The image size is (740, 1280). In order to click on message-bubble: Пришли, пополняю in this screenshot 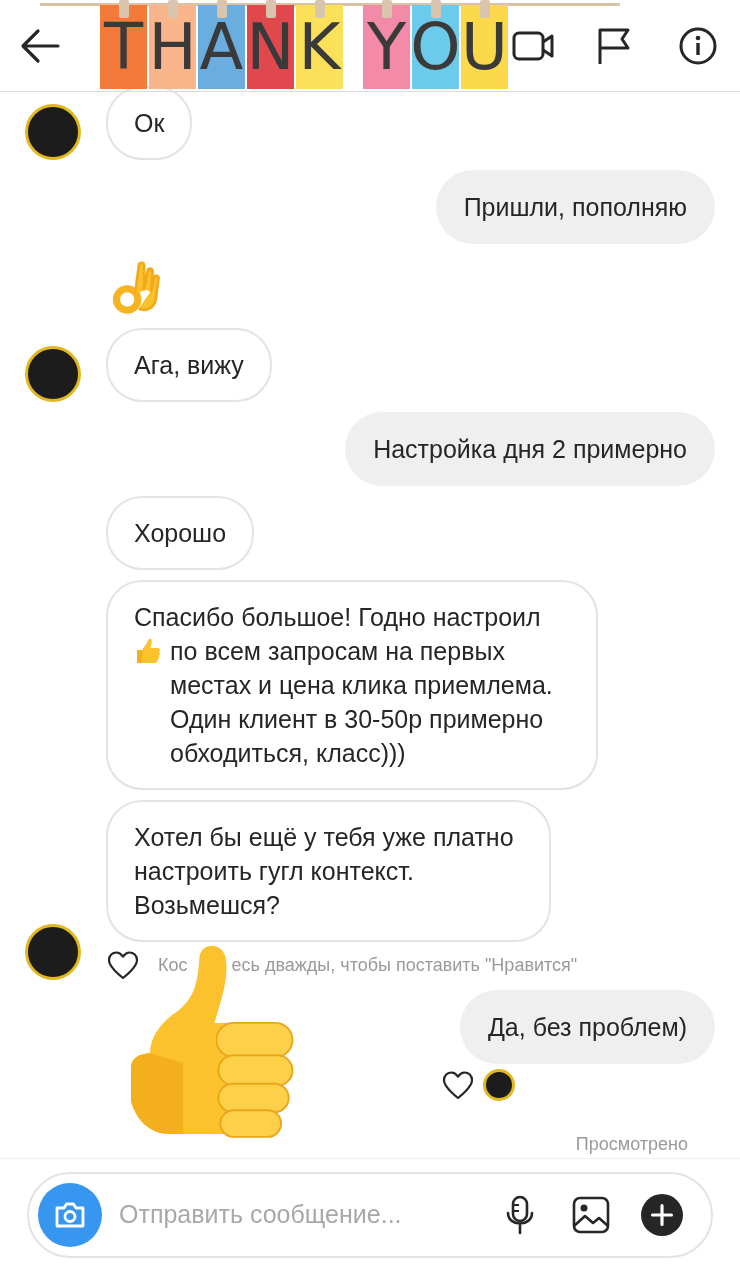, I will do `click(575, 207)`.